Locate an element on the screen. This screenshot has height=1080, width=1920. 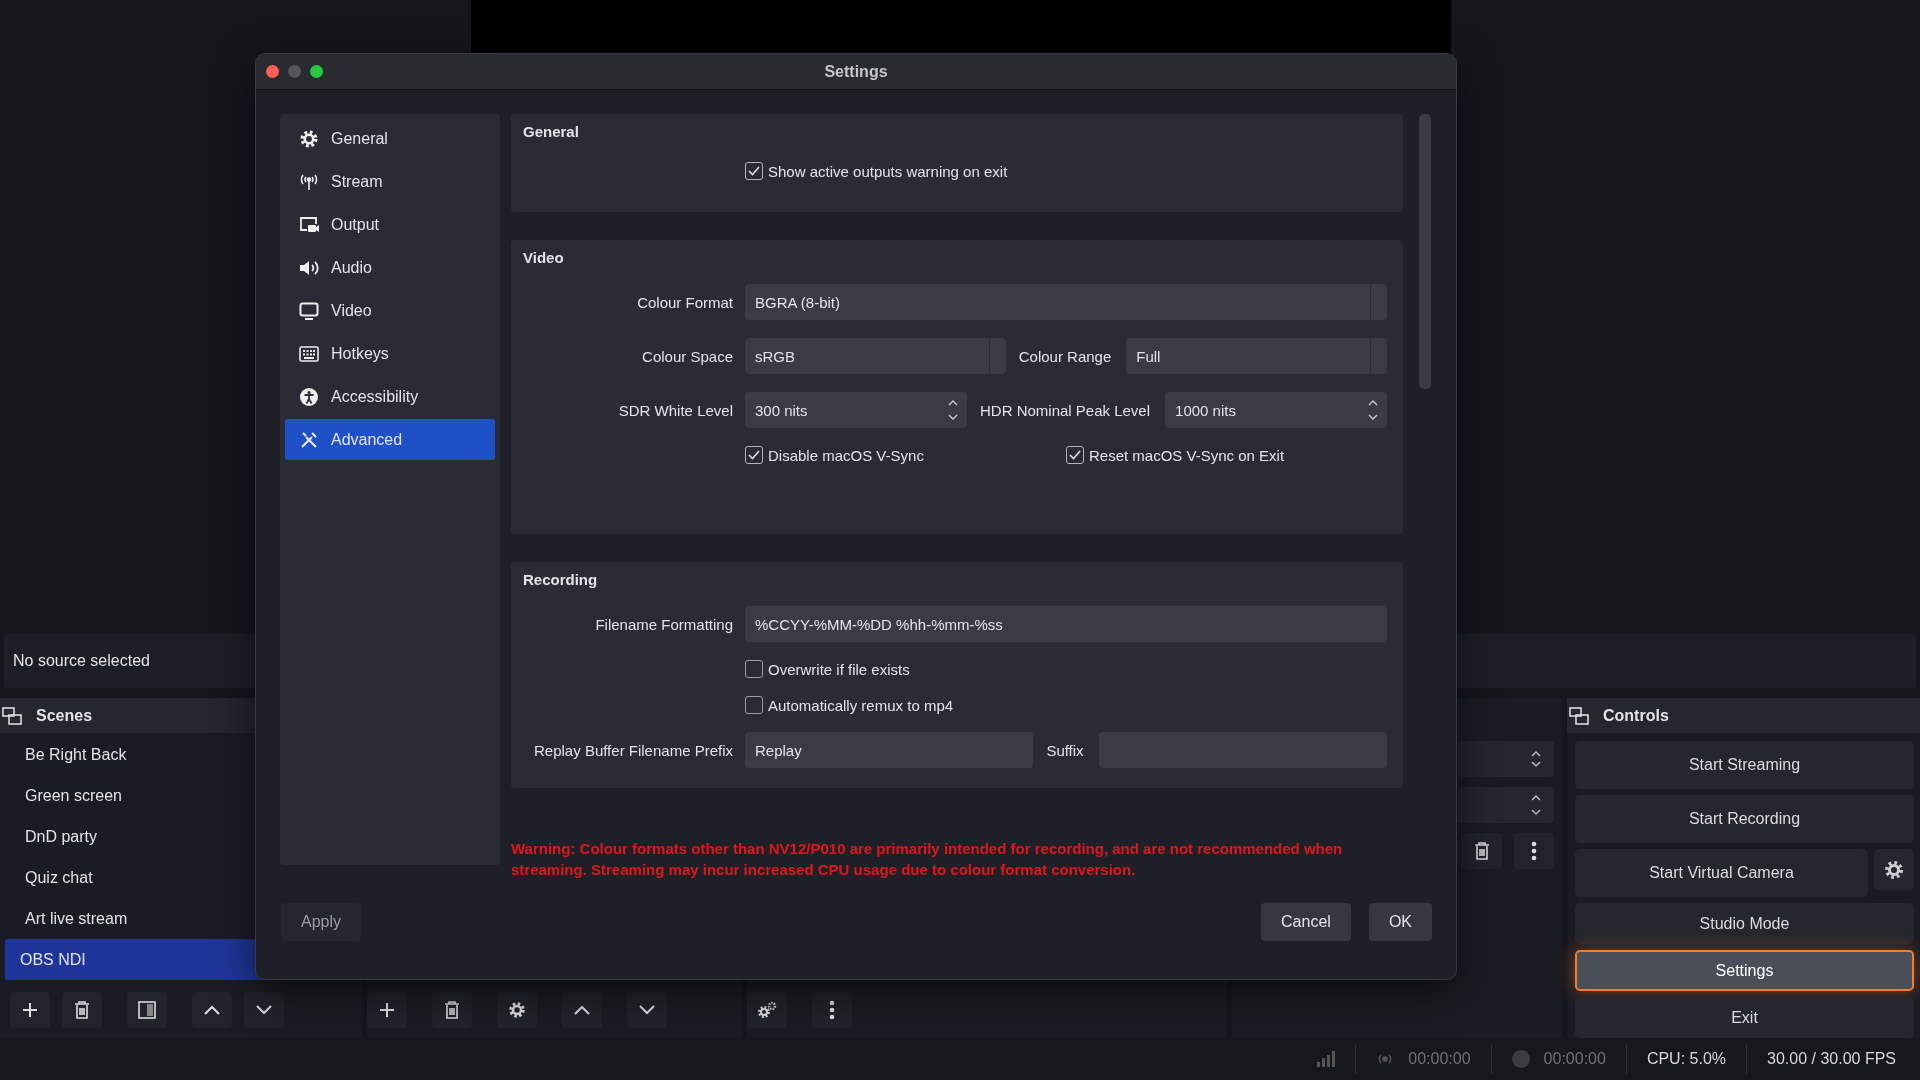
no-source-text: No source selected is located at coordinates (81, 661).